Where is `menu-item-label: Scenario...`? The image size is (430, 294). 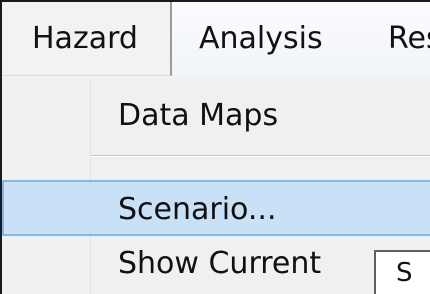
menu-item-label: Scenario... is located at coordinates (197, 209).